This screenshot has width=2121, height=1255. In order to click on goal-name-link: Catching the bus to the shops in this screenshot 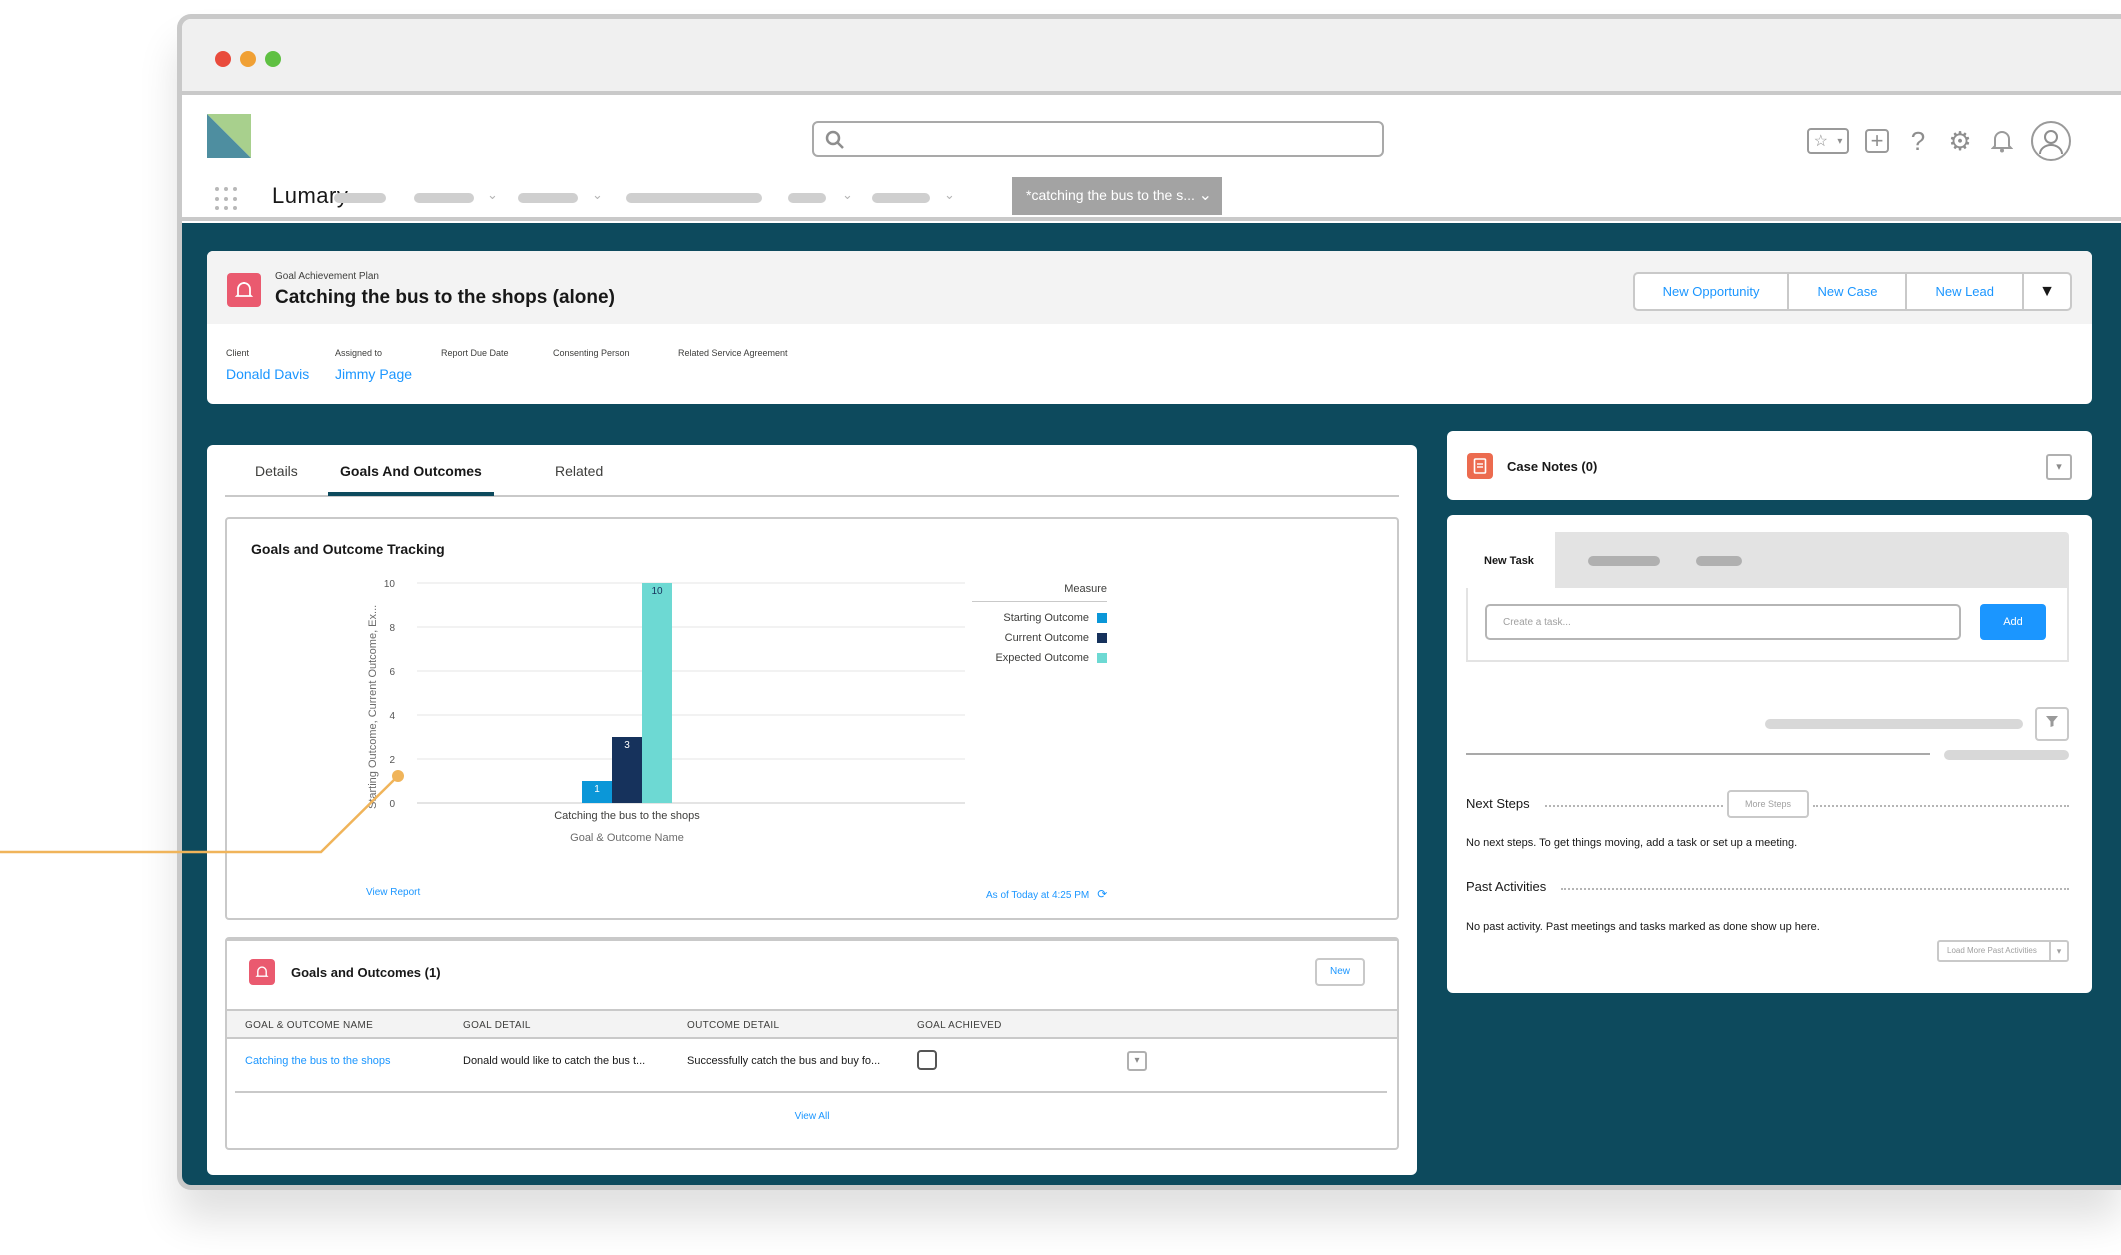, I will do `click(318, 1061)`.